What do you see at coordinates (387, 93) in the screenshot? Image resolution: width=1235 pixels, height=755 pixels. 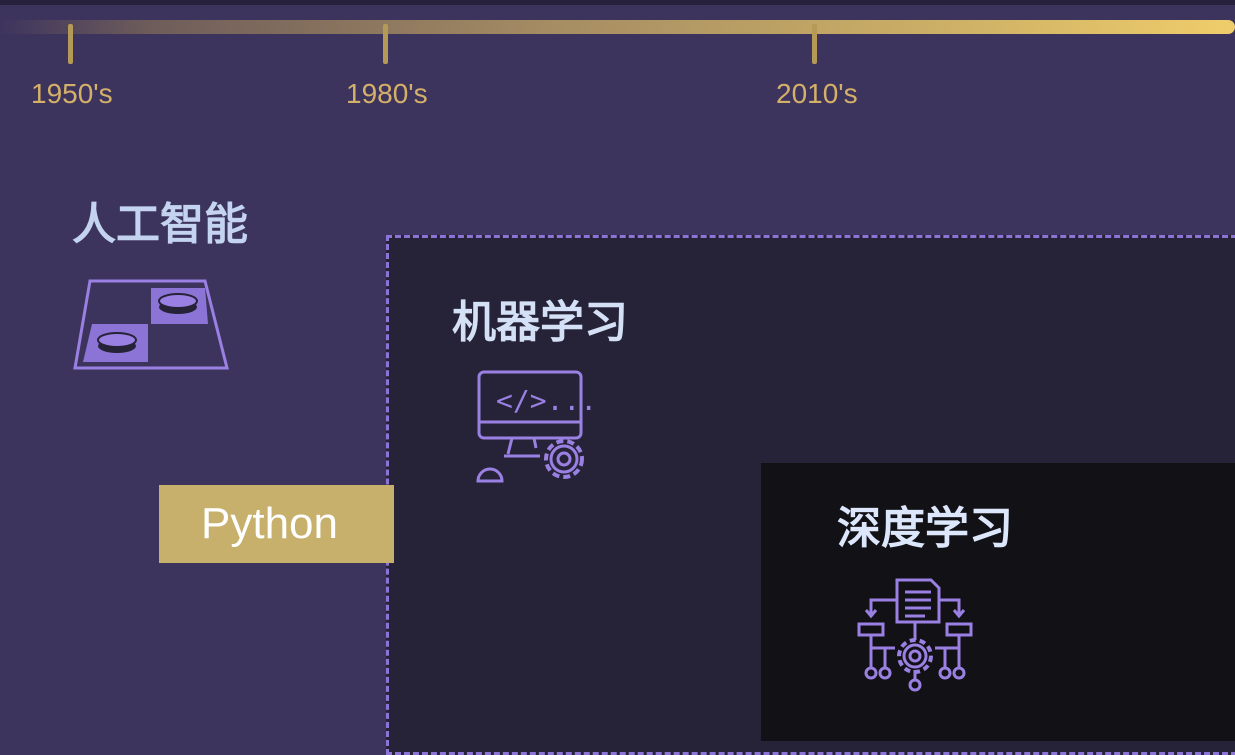 I see `timeline-label-1980s: 1980's` at bounding box center [387, 93].